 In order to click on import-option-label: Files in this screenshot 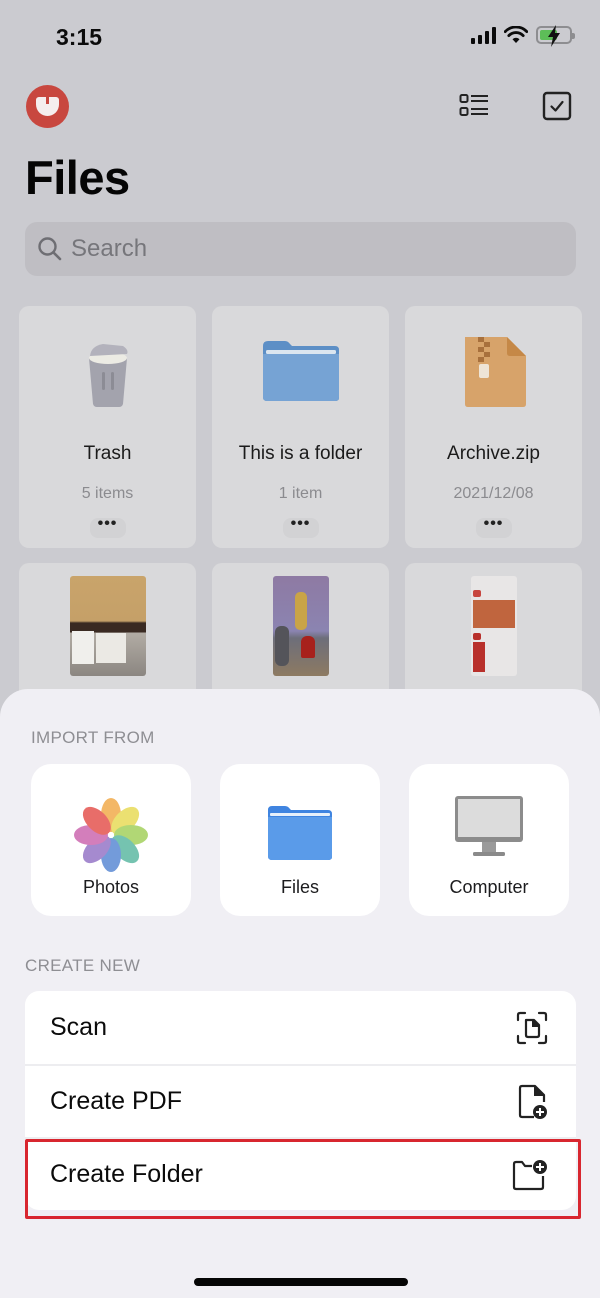, I will do `click(299, 887)`.